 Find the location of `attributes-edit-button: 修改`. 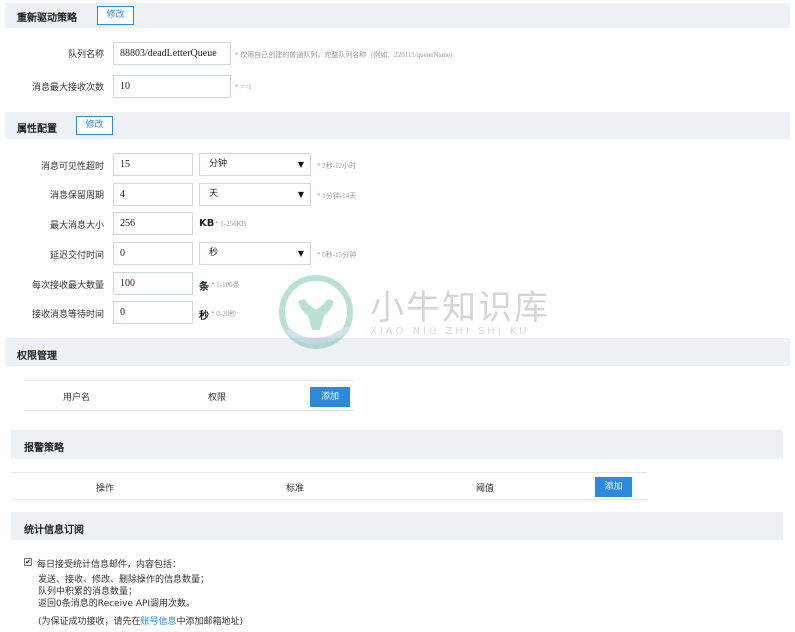

attributes-edit-button: 修改 is located at coordinates (94, 125).